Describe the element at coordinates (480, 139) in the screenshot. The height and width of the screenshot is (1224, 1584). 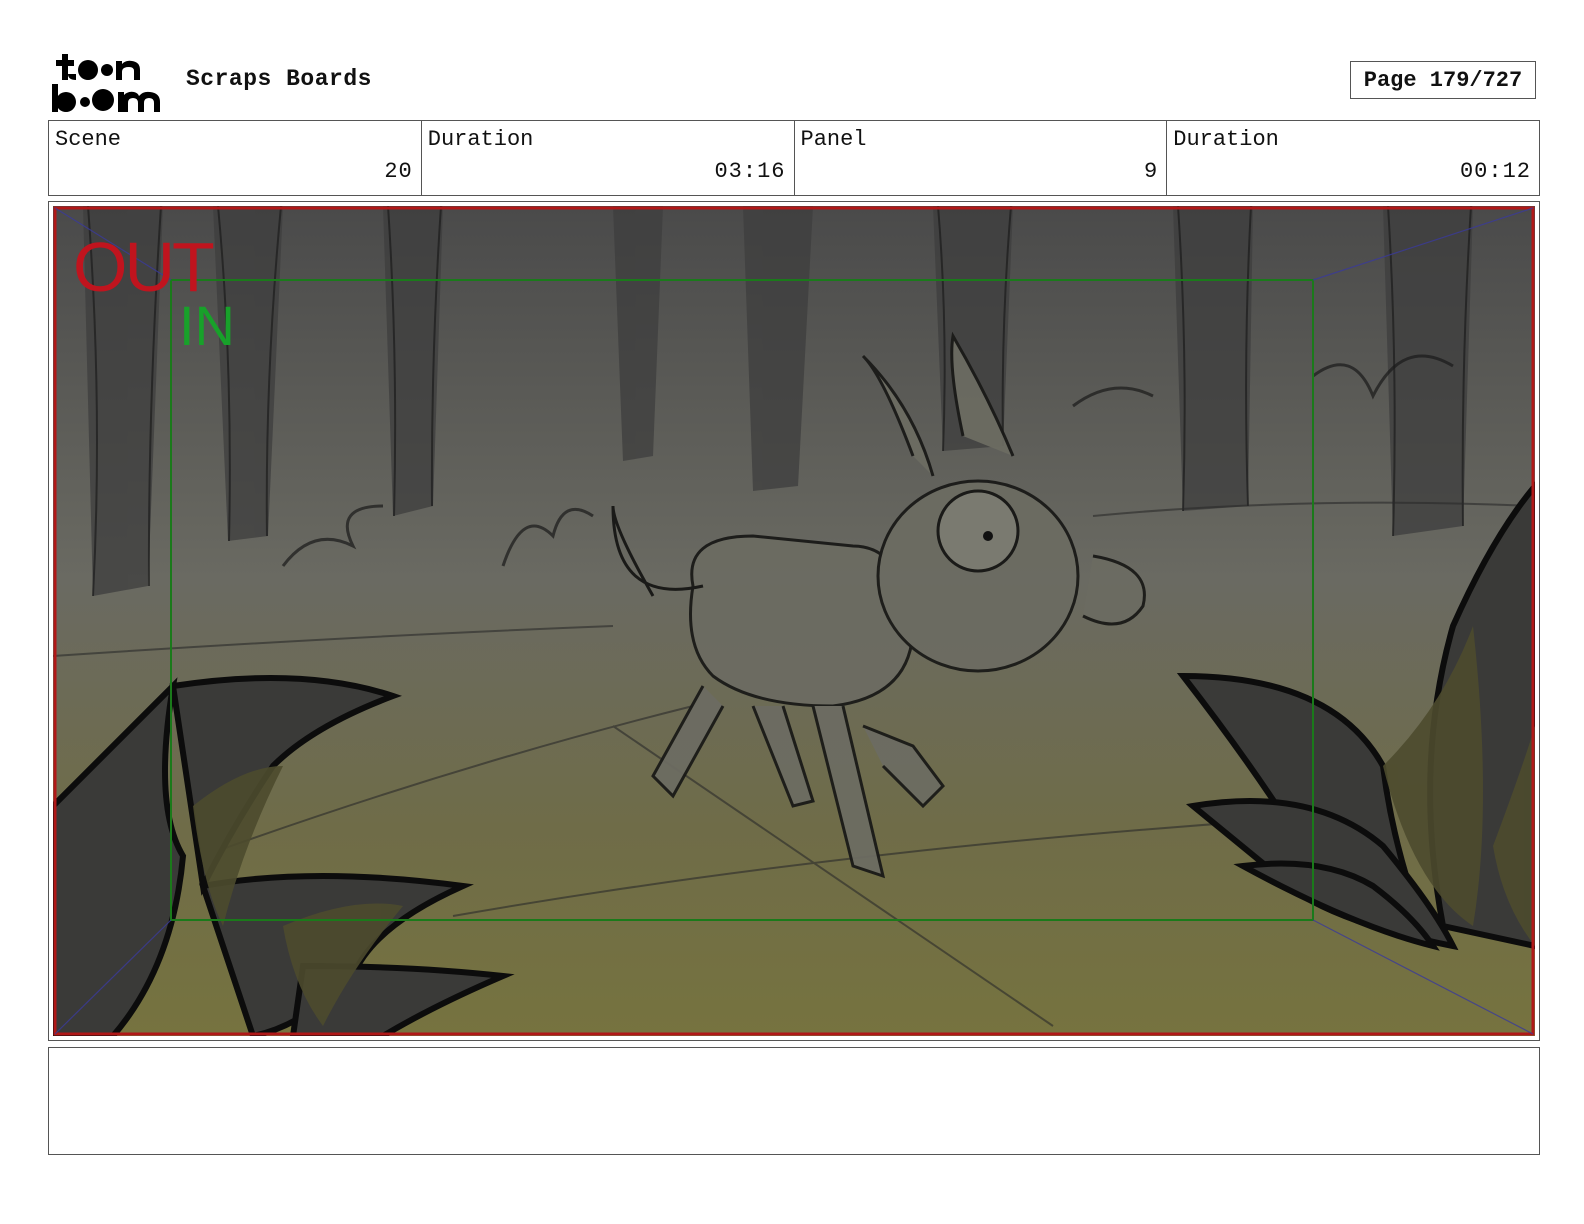
I see `scene-duration-label: Duration` at that location.